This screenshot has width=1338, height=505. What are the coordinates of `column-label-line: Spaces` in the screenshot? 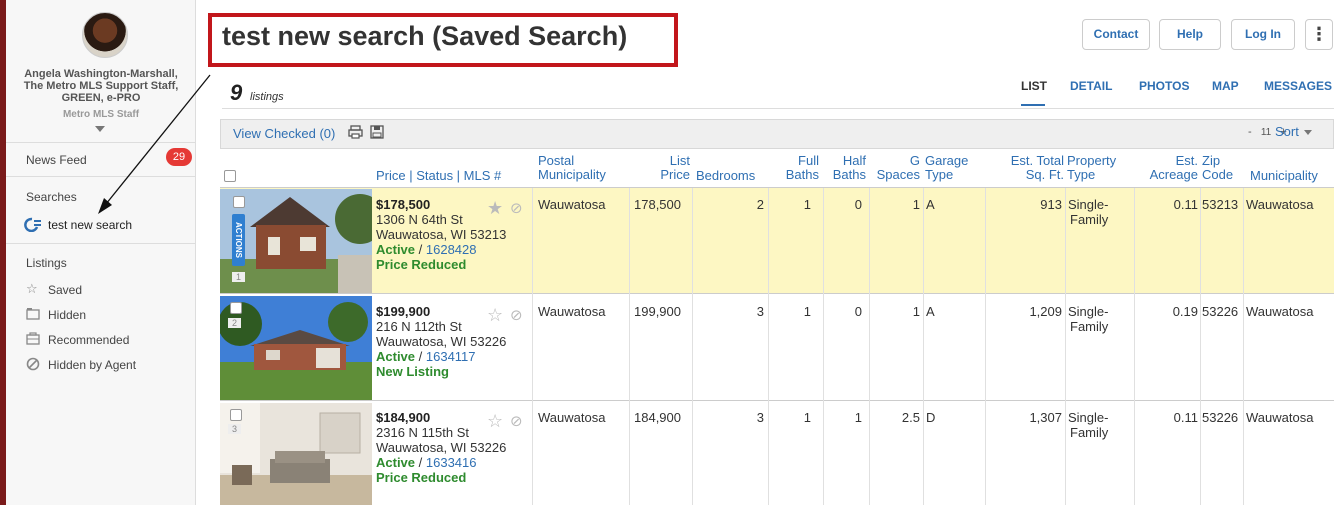 It's located at (898, 174).